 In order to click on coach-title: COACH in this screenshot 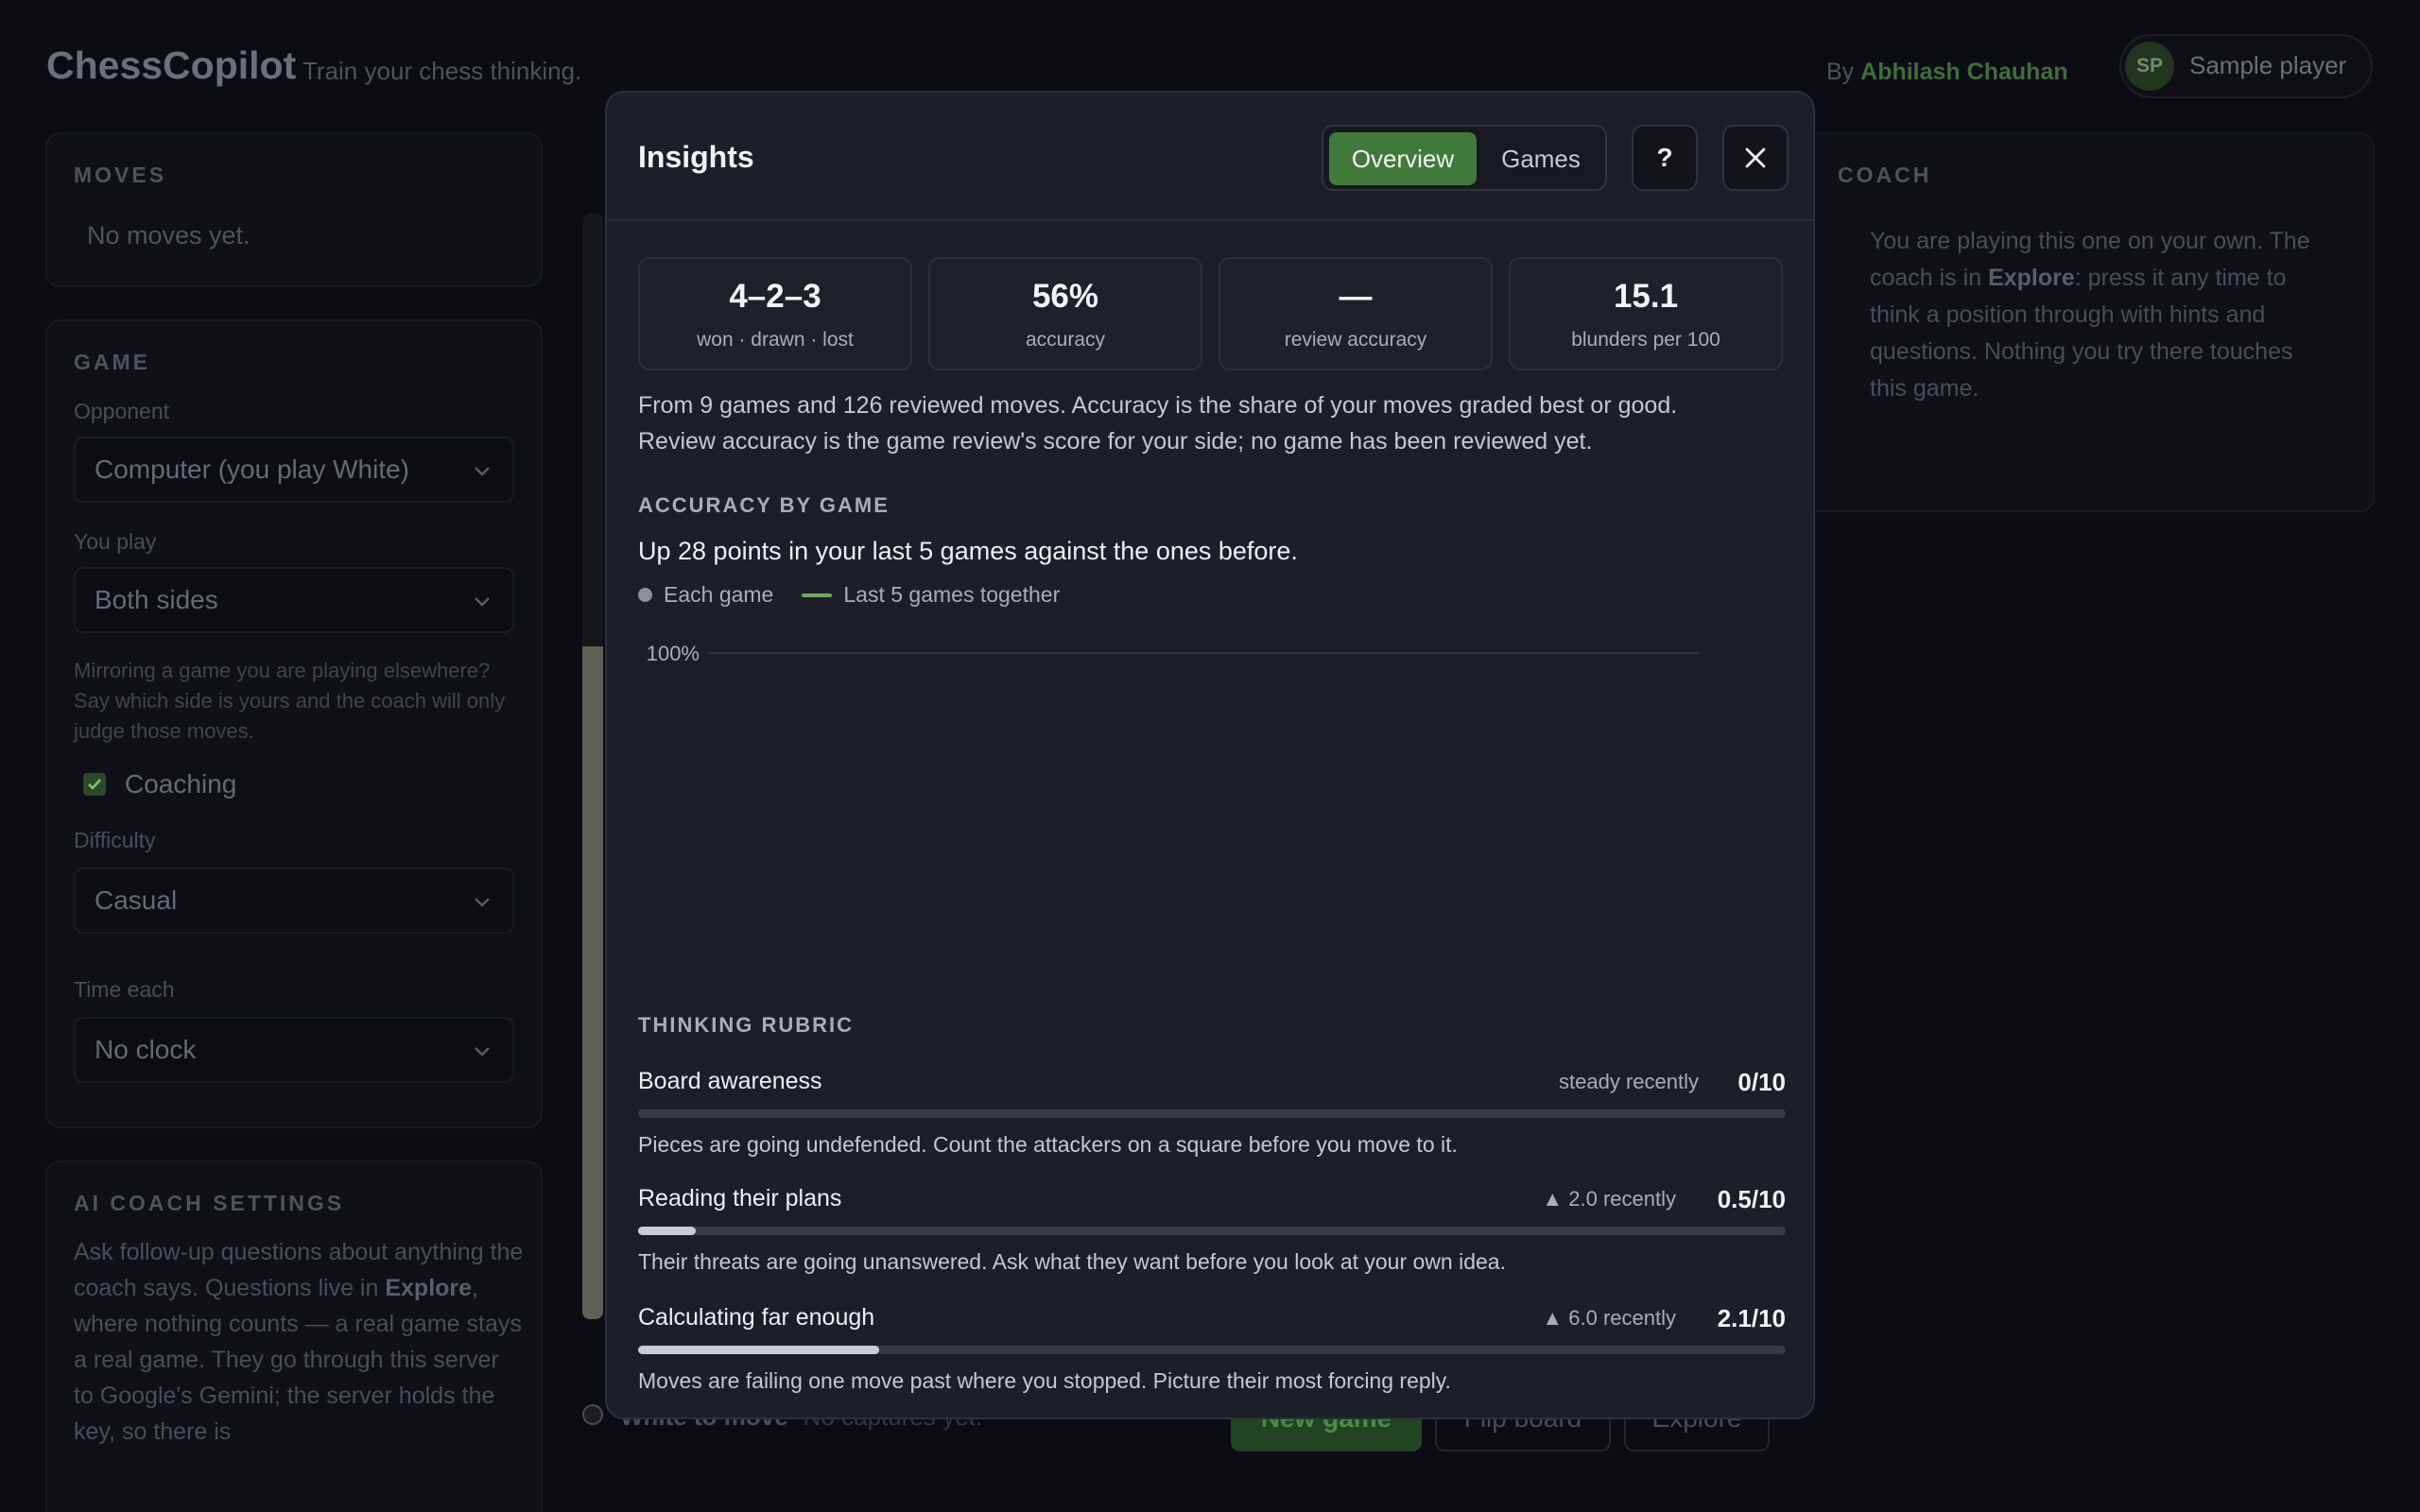, I will do `click(1885, 175)`.